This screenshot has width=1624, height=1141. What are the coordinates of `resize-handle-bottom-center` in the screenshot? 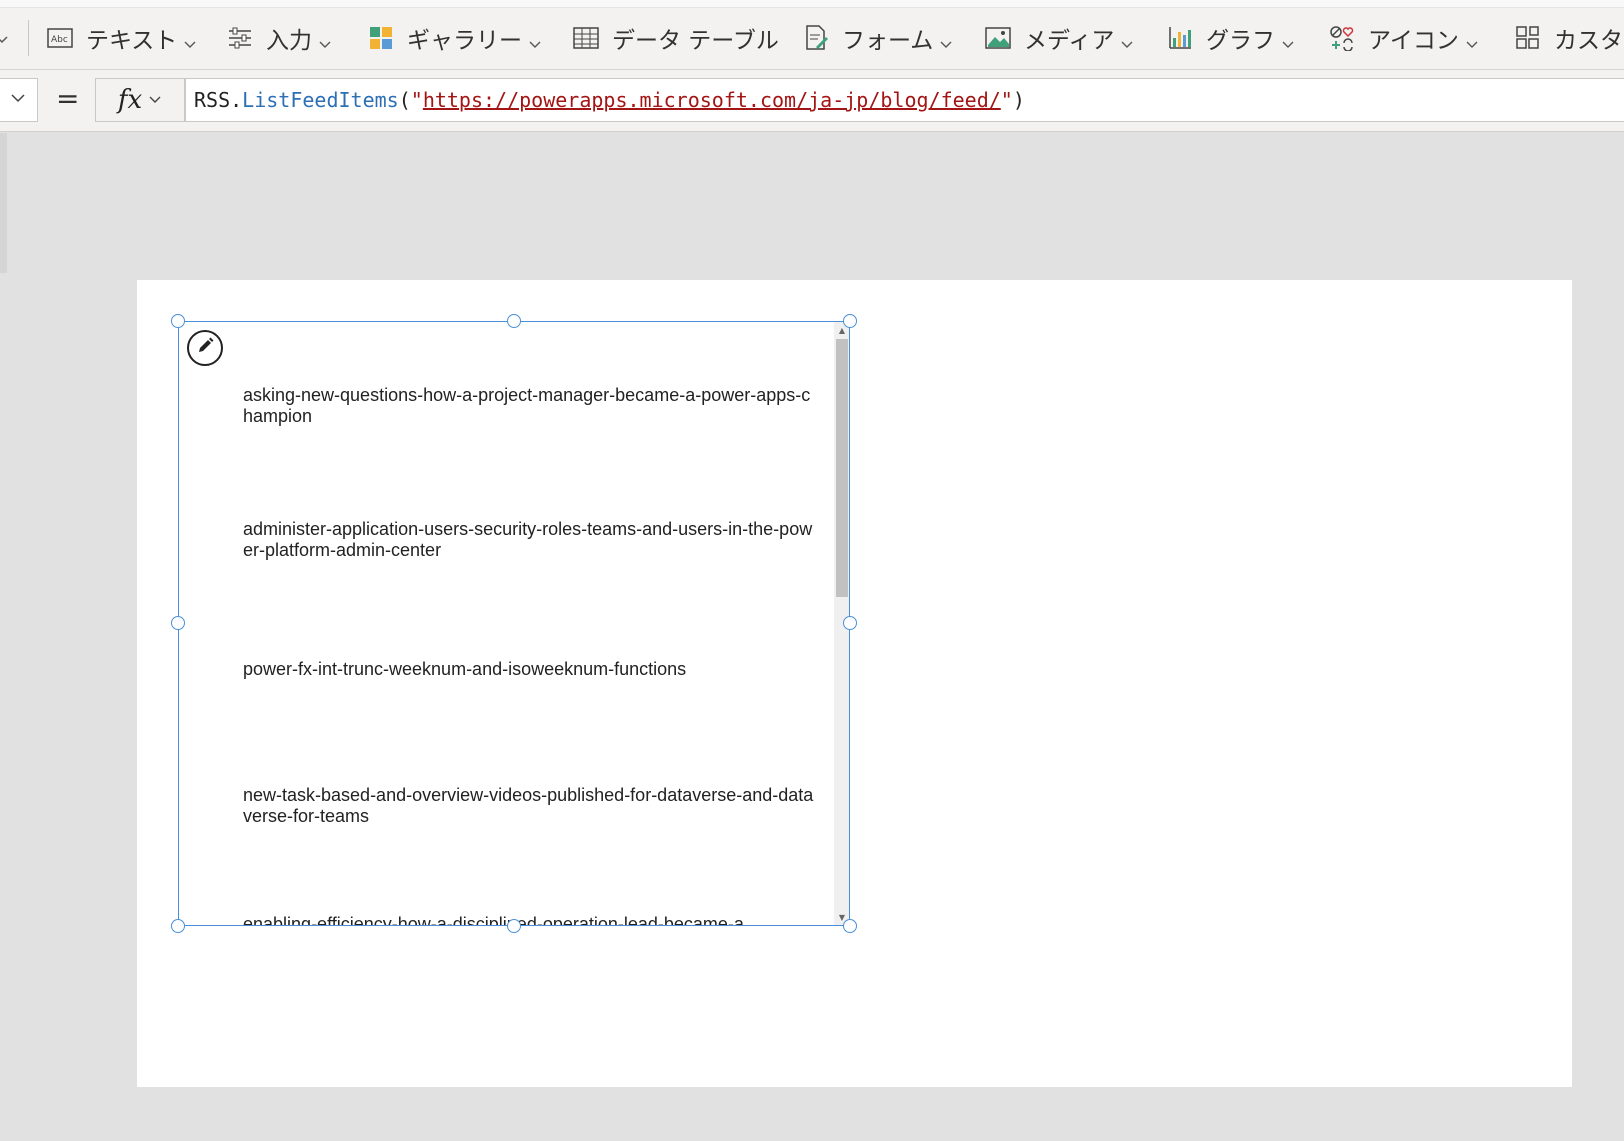 It's located at (514, 926).